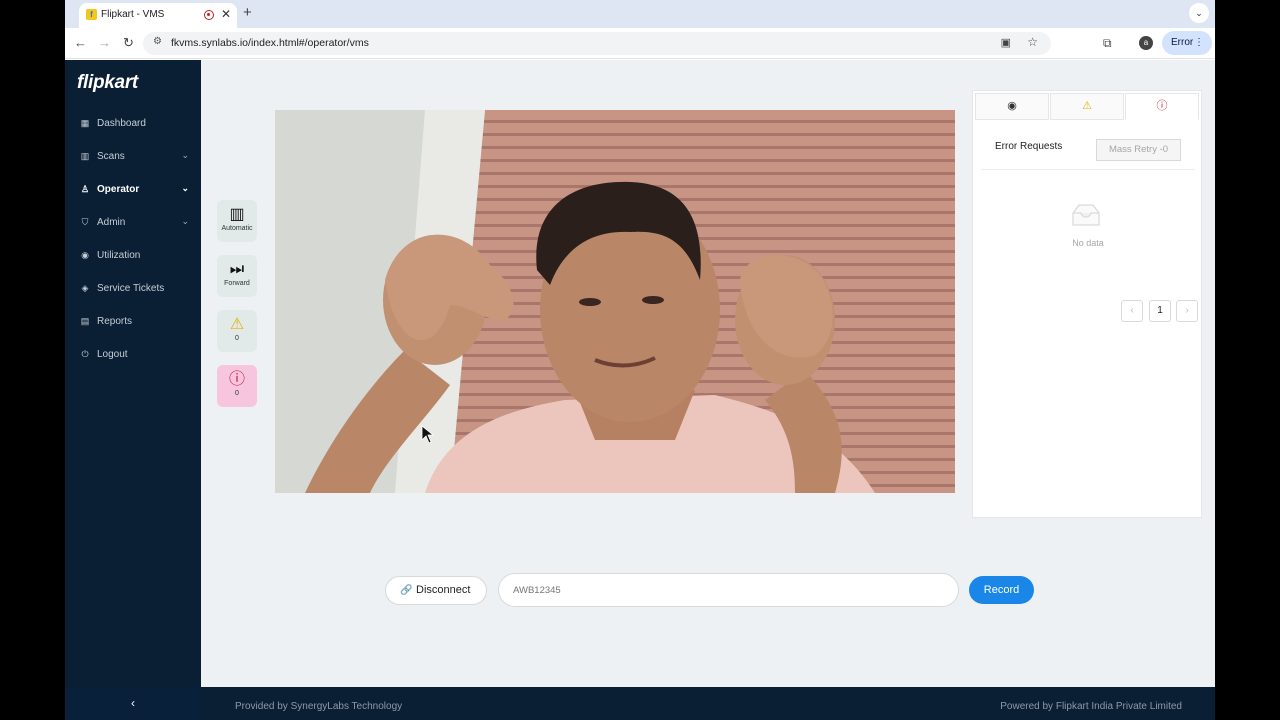  Describe the element at coordinates (237, 283) in the screenshot. I see `control-label: Forward` at that location.